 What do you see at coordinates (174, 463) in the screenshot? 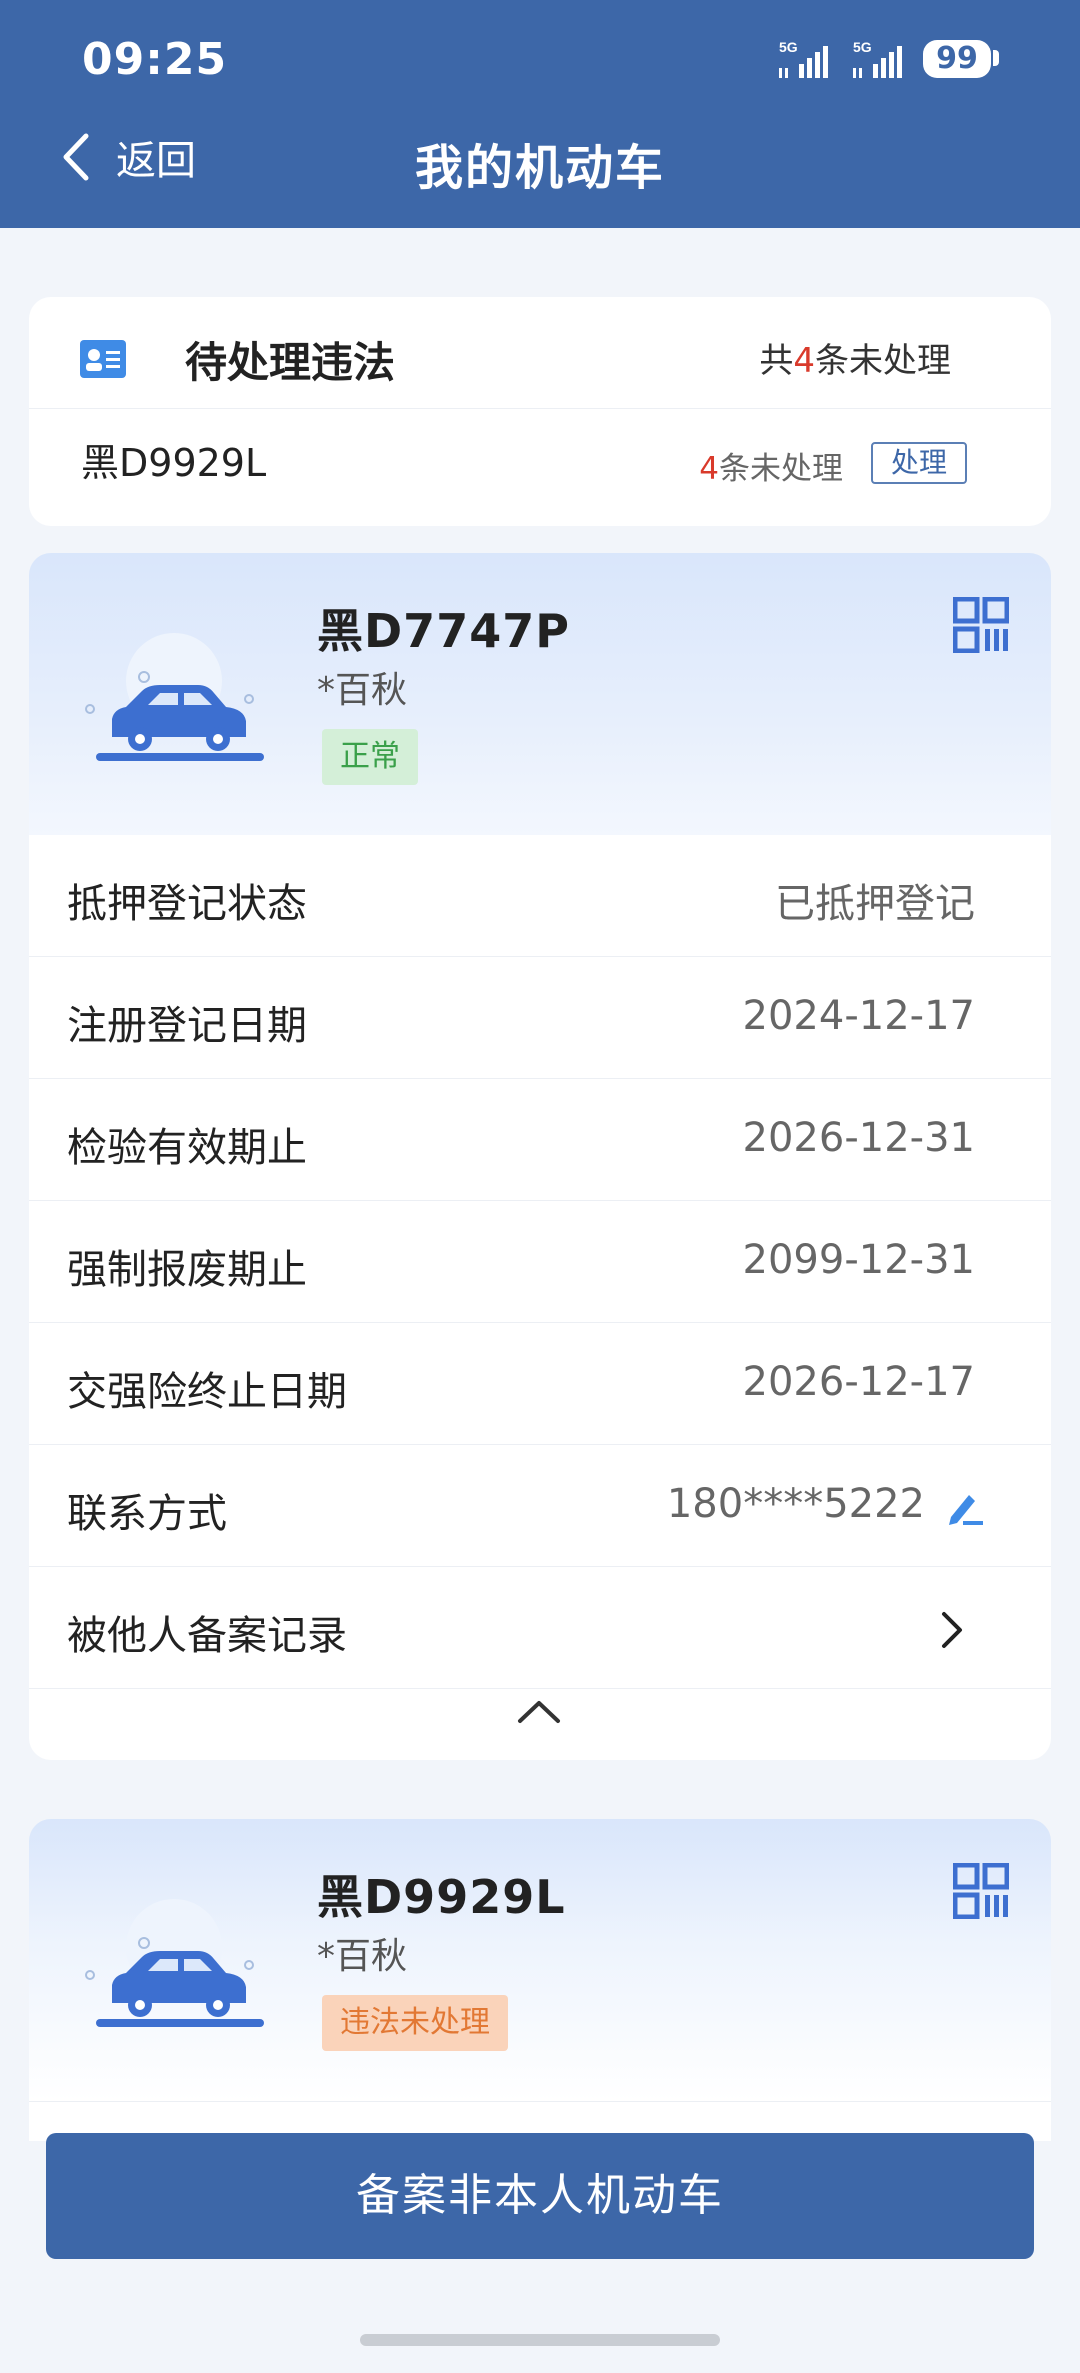
I see `violation-plate: 黑D9929L` at bounding box center [174, 463].